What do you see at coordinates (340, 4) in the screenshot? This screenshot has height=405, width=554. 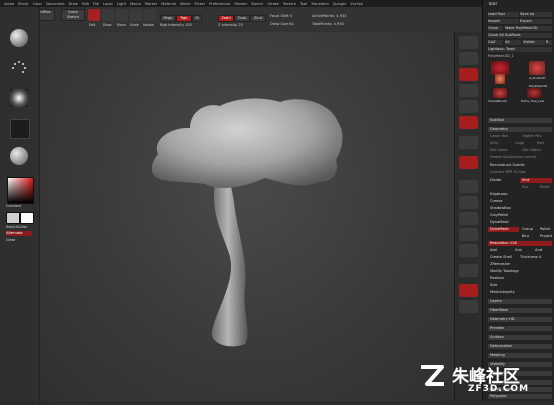 I see `menu-item-zplugin: Zplugin` at bounding box center [340, 4].